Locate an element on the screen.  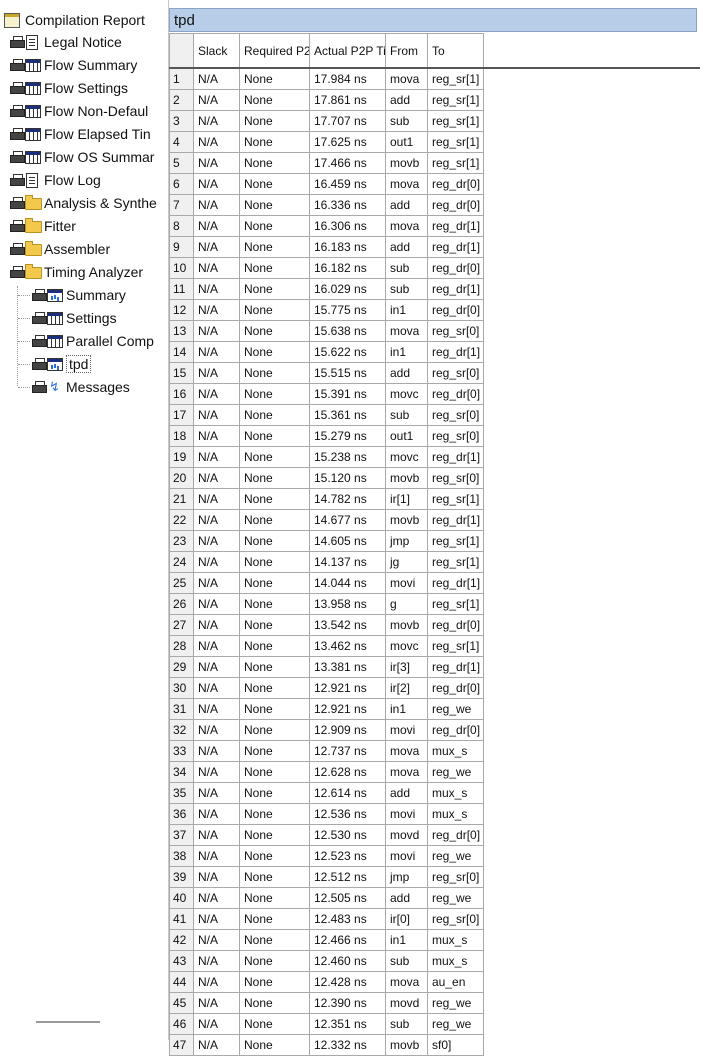
tree-item-timing-analyzer: Timing Analyzer is located at coordinates (76, 272).